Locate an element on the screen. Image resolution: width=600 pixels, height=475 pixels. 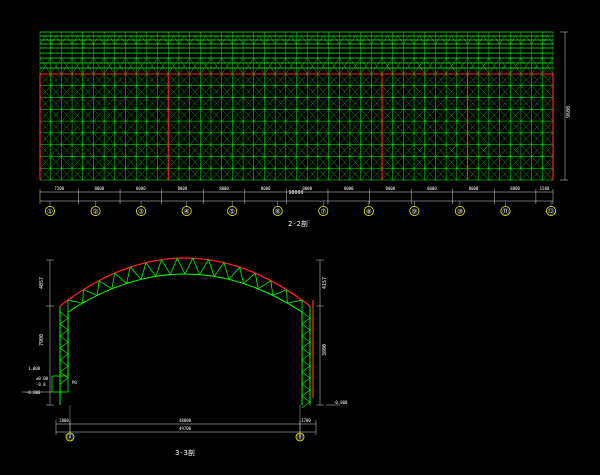
section-level-right: -0.800 is located at coordinates (340, 402).